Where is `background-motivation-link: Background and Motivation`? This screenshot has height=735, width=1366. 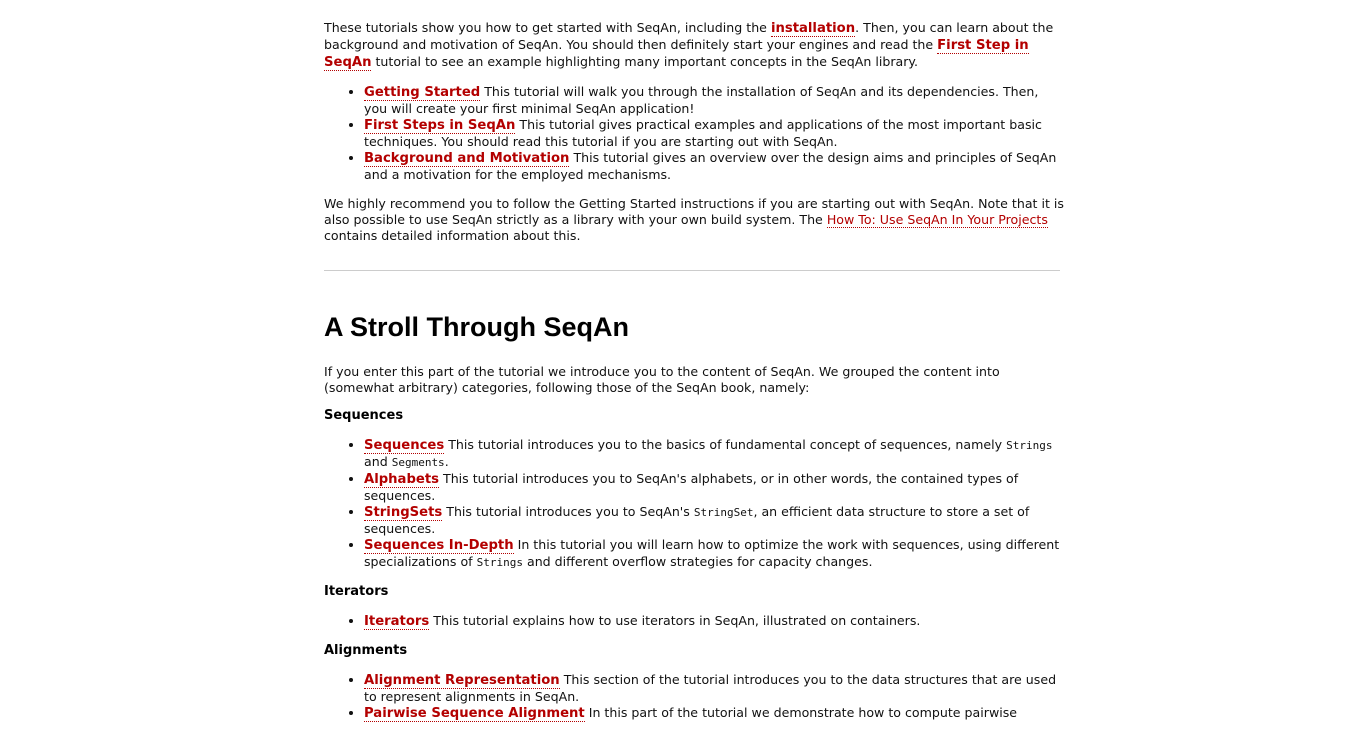
background-motivation-link: Background and Motivation is located at coordinates (467, 159).